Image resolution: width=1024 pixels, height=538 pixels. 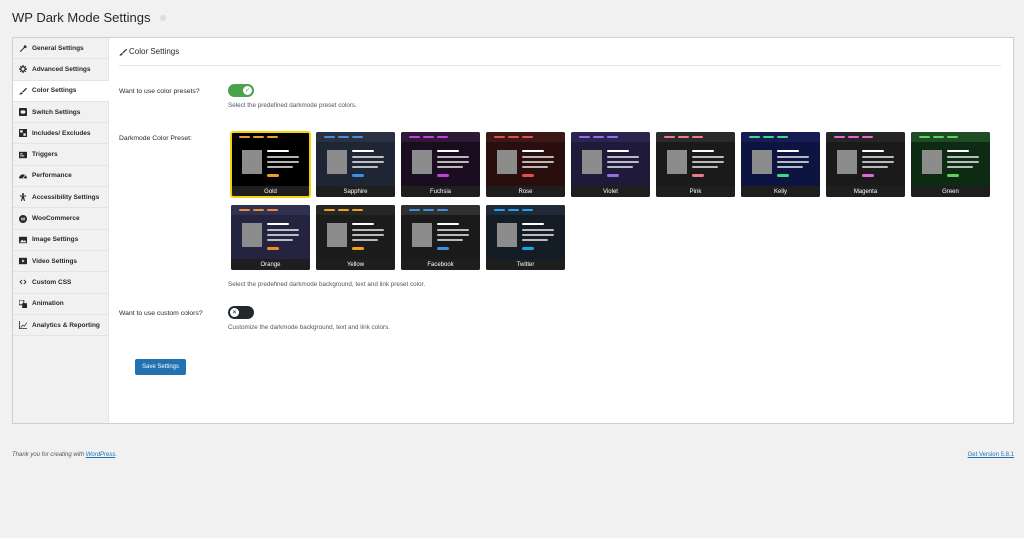 I want to click on sidebar-item-color-settings: Color Settings, so click(x=61, y=91).